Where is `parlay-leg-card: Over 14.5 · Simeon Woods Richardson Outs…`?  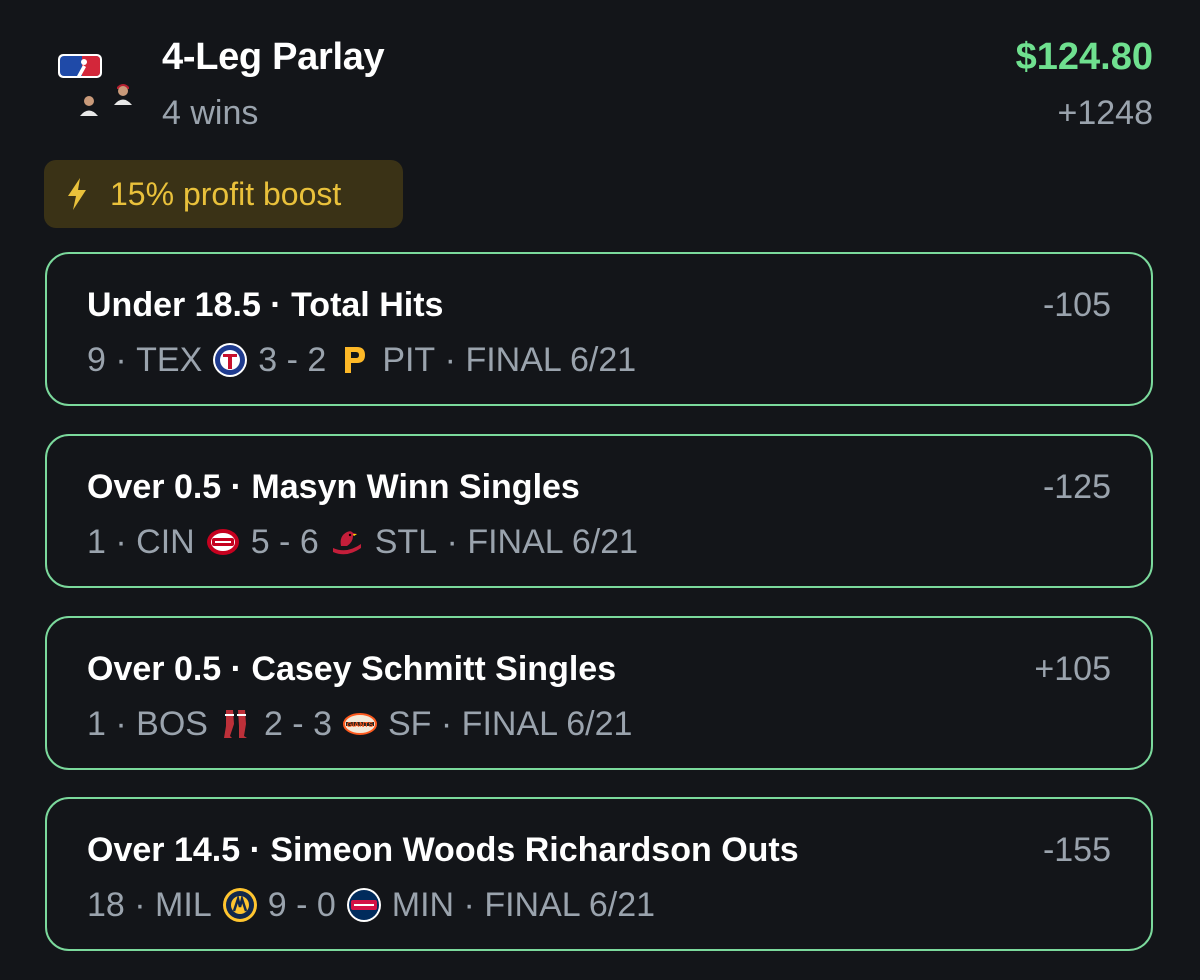
parlay-leg-card: Over 14.5 · Simeon Woods Richardson Outs… is located at coordinates (599, 874).